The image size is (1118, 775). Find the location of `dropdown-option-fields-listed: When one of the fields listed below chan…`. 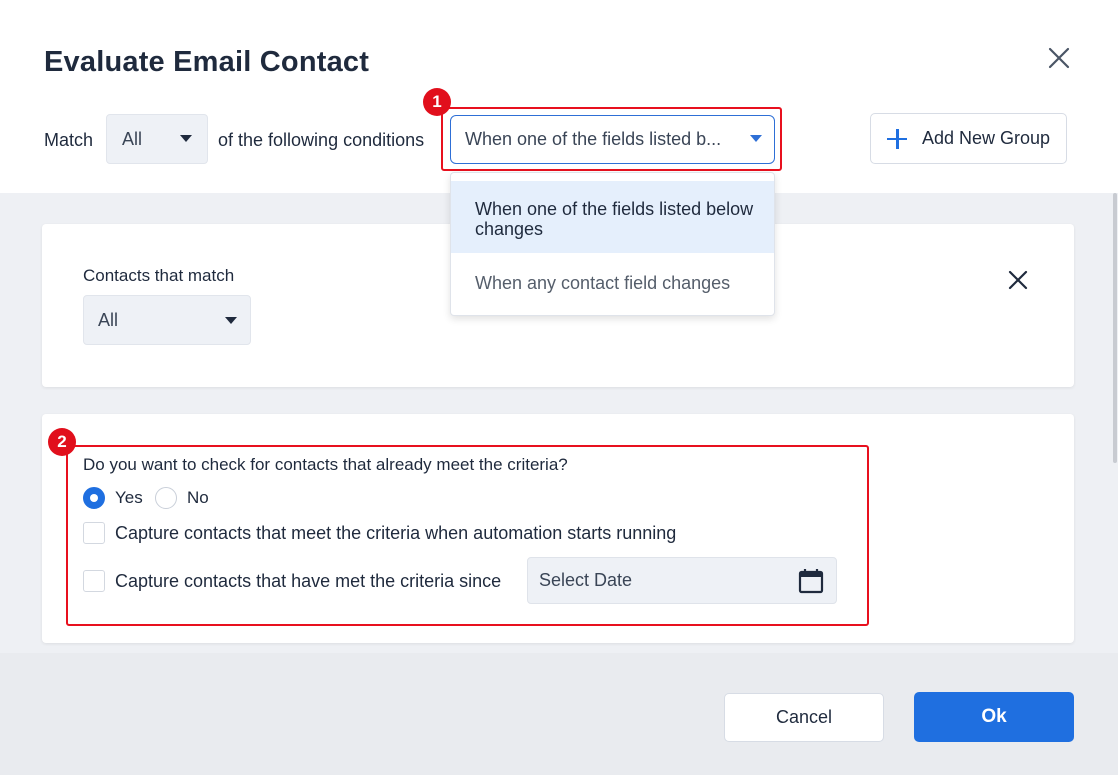

dropdown-option-fields-listed: When one of the fields listed below chan… is located at coordinates (612, 217).